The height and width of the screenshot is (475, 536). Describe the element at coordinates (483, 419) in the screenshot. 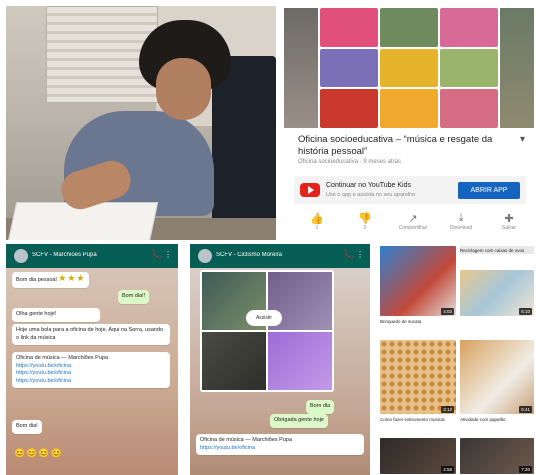

I see `suggestion-title: Atividade com papelão` at that location.